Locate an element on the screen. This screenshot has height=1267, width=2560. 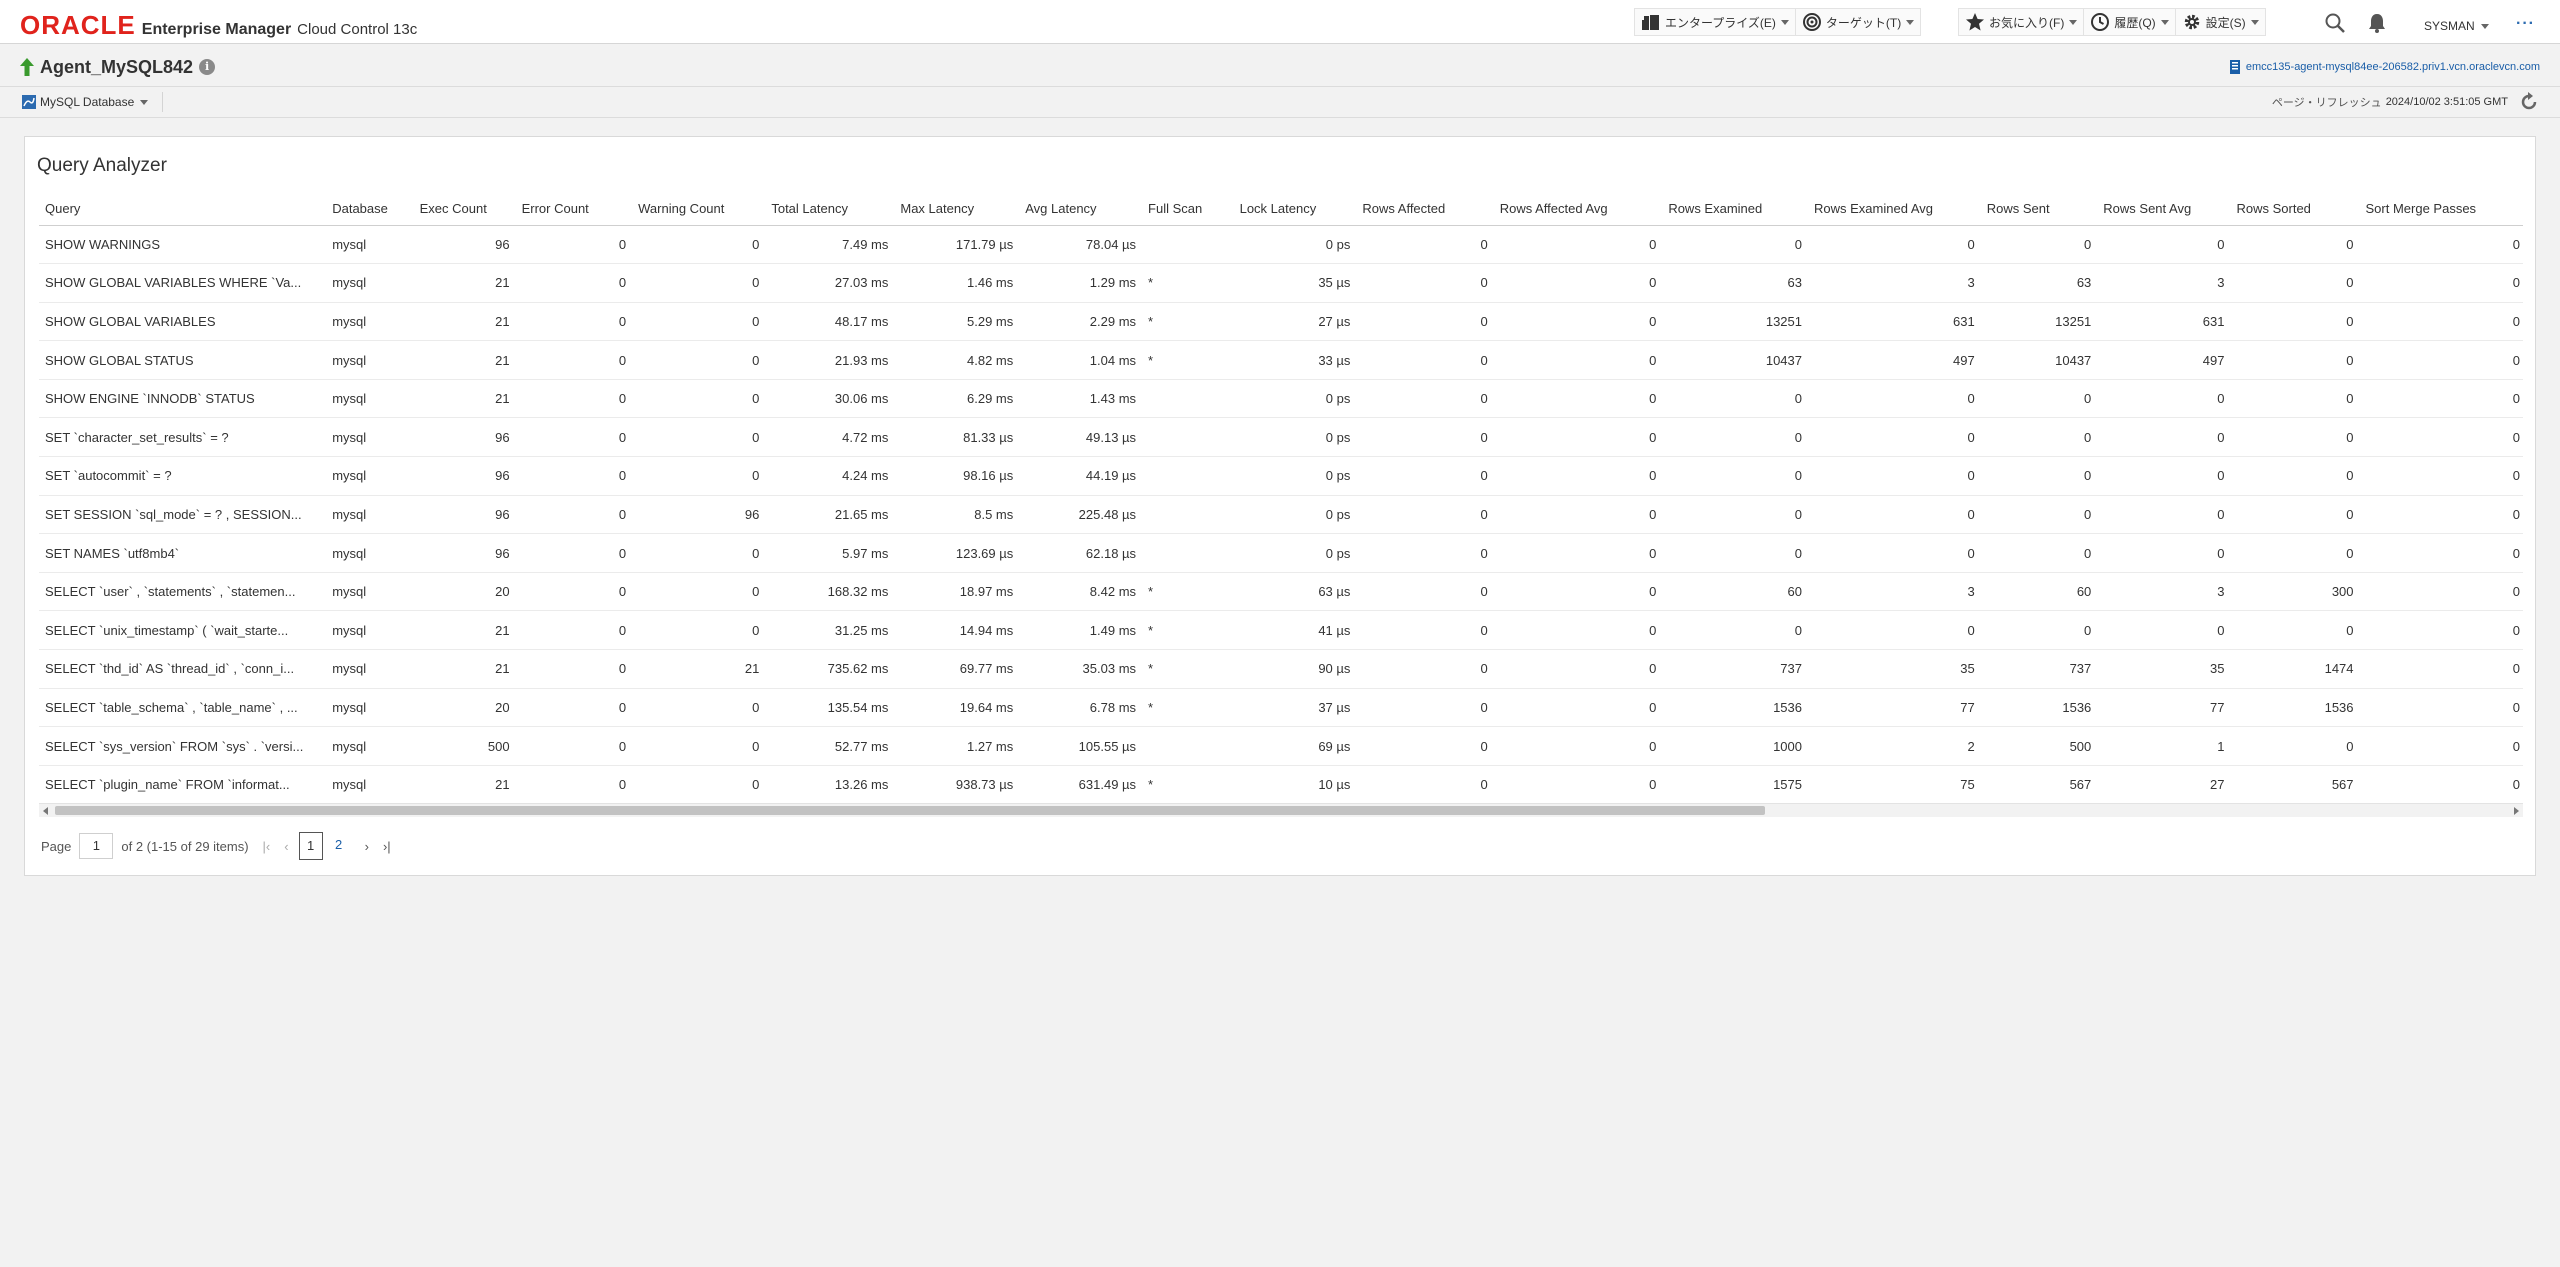
next-page-icon: › is located at coordinates (367, 846).